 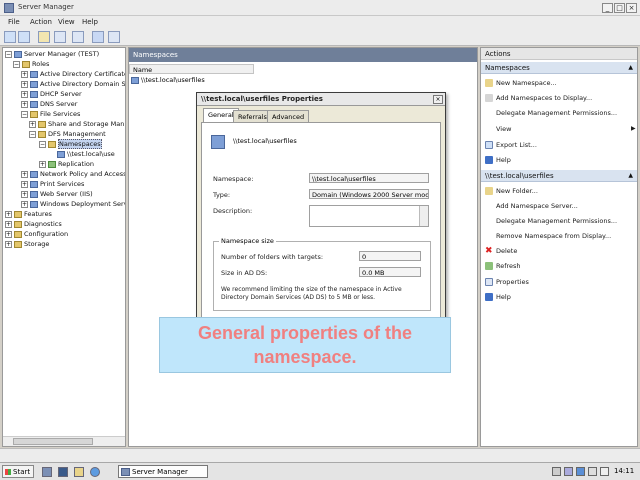 I want to click on tree-node-storage: + Storage, so click(x=27, y=244).